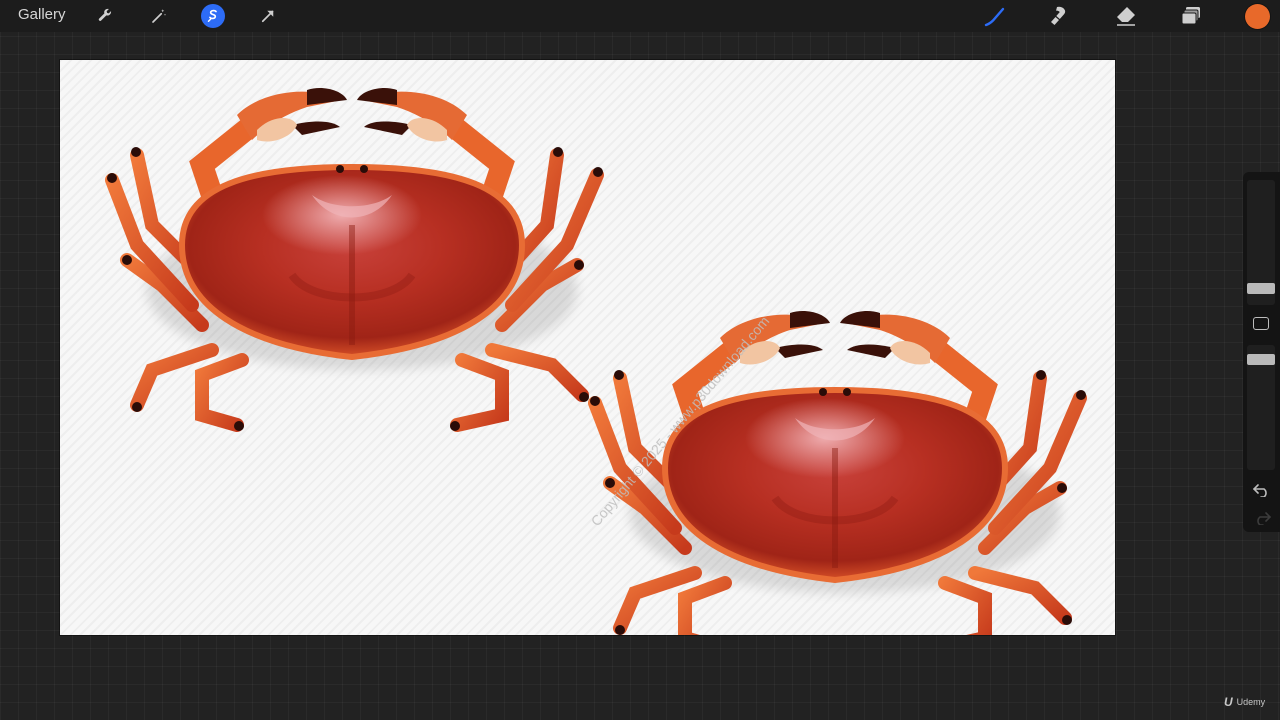 This screenshot has width=1280, height=720. What do you see at coordinates (268, 16) in the screenshot?
I see `transform-arrow-icon` at bounding box center [268, 16].